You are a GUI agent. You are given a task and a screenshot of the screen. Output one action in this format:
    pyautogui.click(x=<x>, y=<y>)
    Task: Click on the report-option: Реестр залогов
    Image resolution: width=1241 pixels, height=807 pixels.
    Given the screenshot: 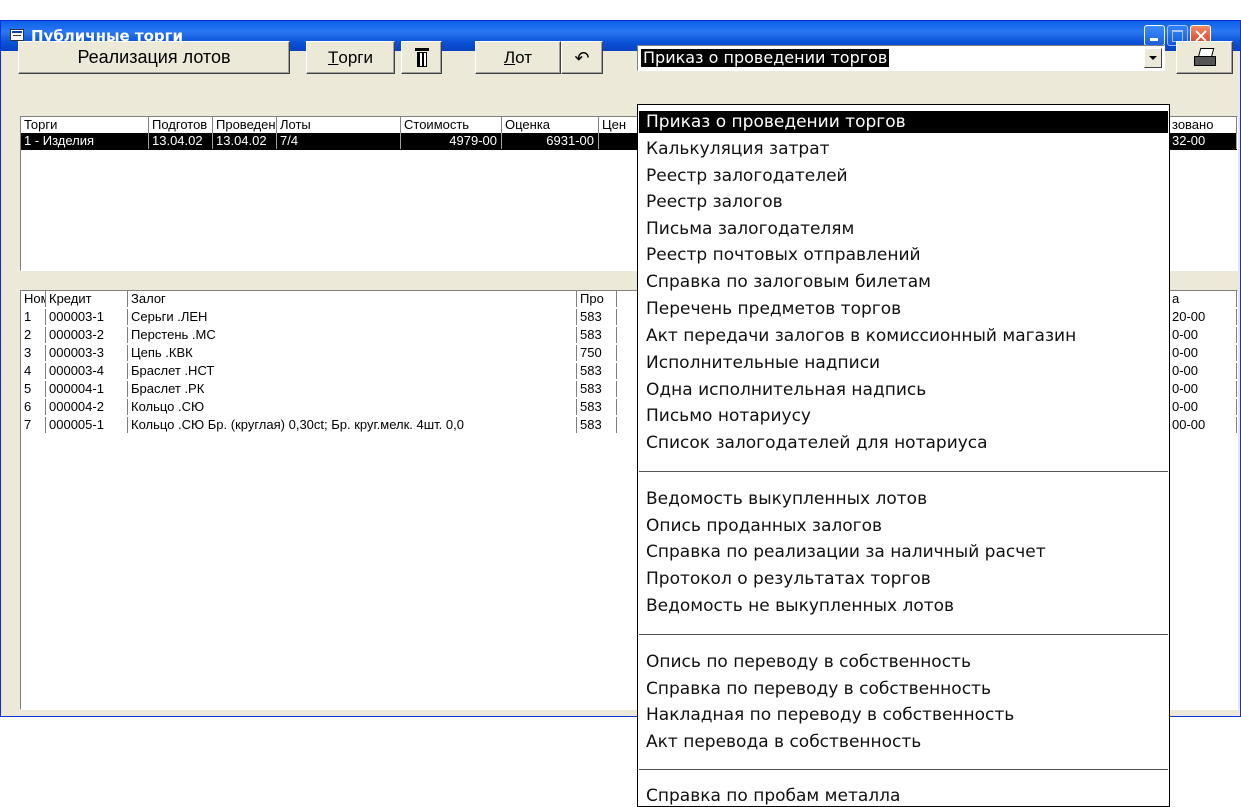 What is the action you would take?
    pyautogui.click(x=903, y=202)
    